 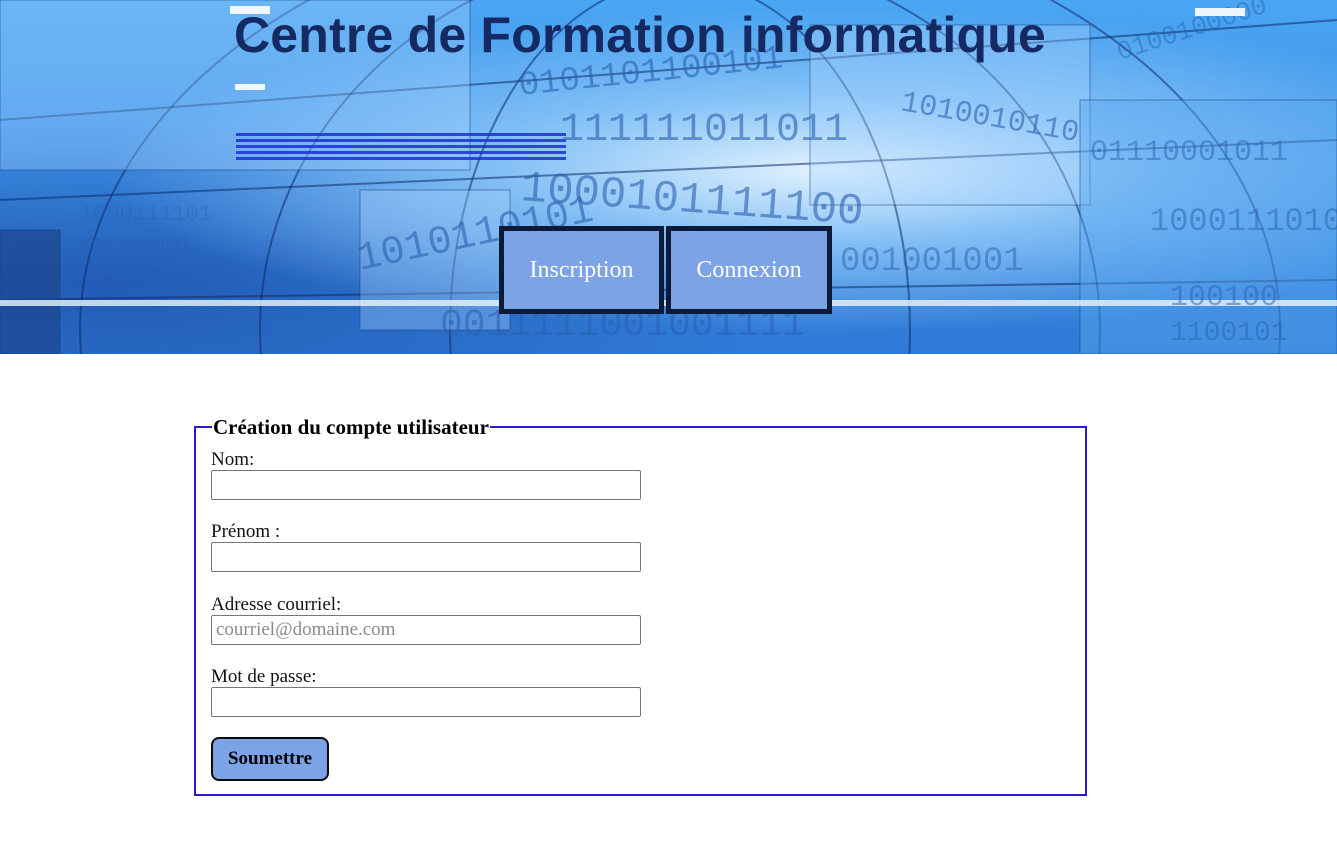 I want to click on password-input, so click(x=426, y=702).